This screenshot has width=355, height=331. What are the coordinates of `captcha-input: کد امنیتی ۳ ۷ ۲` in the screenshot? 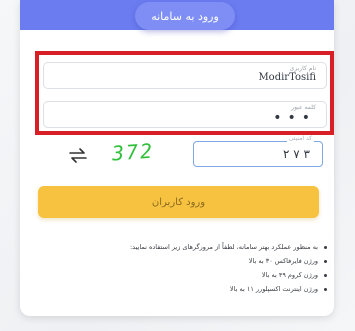 It's located at (258, 151).